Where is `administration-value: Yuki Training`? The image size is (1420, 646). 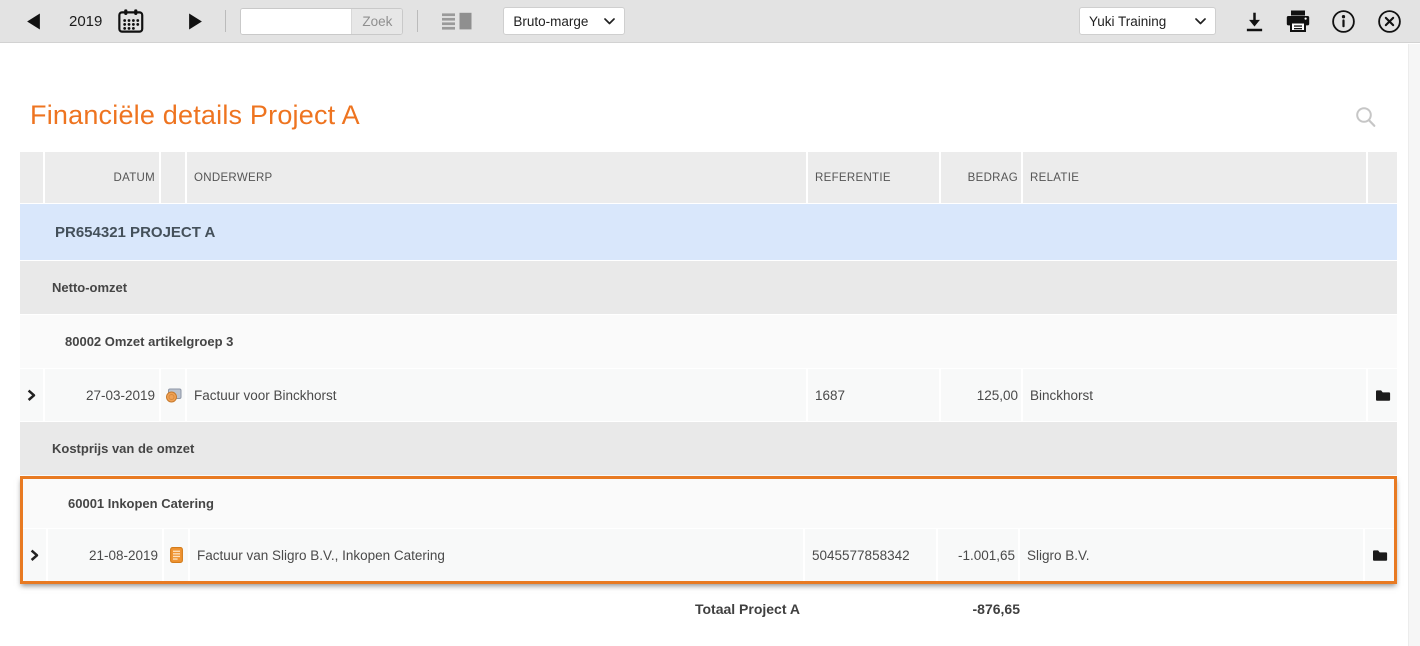 administration-value: Yuki Training is located at coordinates (1128, 21).